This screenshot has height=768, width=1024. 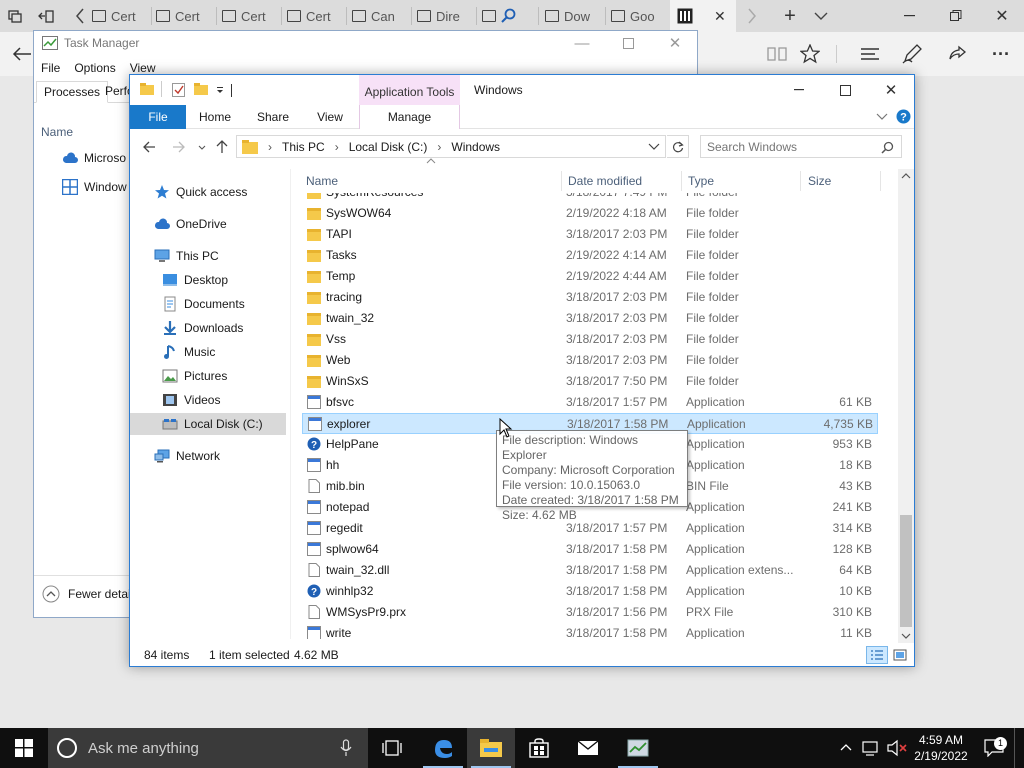 What do you see at coordinates (208, 424) in the screenshot?
I see `nav-local-disk: Local Disk (C:)` at bounding box center [208, 424].